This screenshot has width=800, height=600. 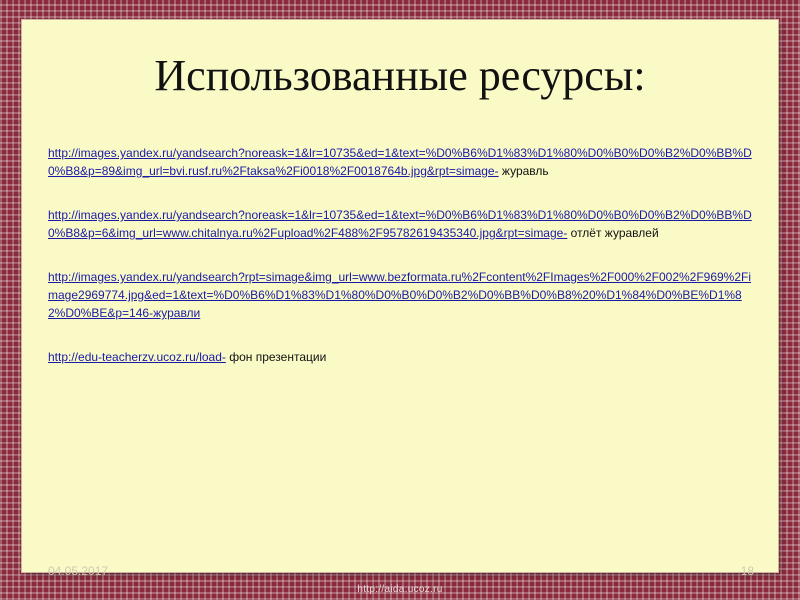 I want to click on resource-link-4: http://edu-teacherzv.ucoz.ru/load-, so click(x=137, y=357).